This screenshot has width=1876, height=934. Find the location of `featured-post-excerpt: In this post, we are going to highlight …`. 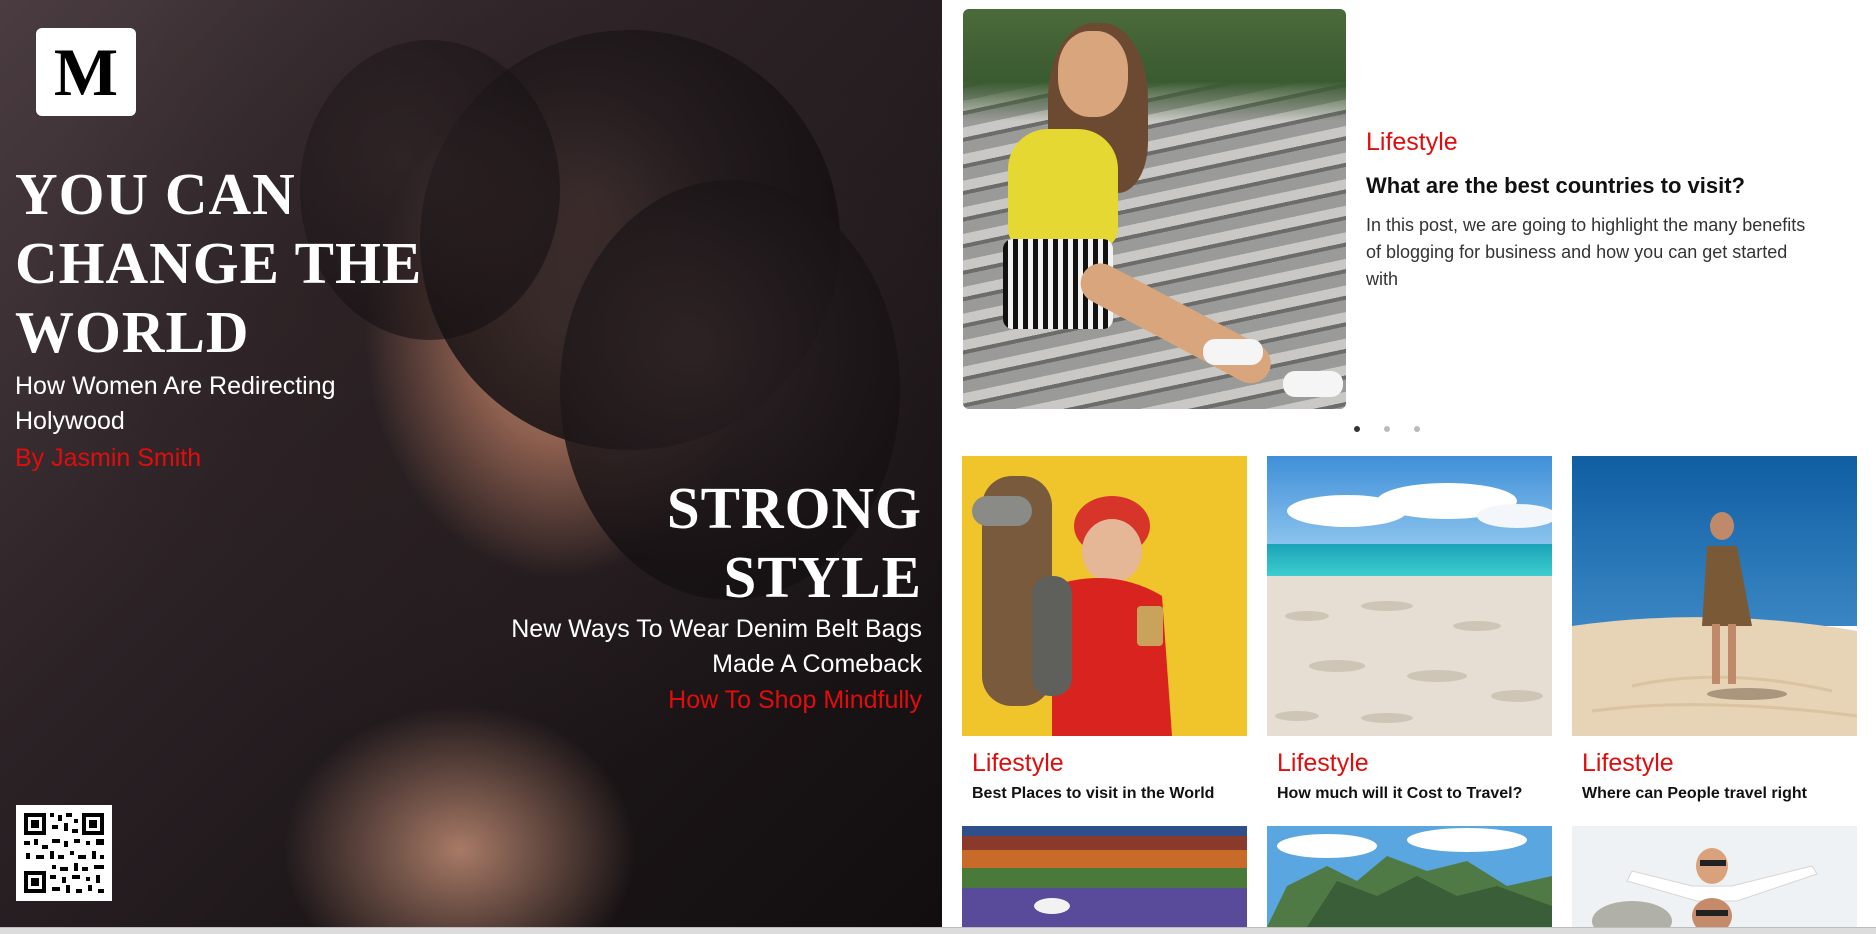

featured-post-excerpt: In this post, we are going to highlight … is located at coordinates (1586, 252).